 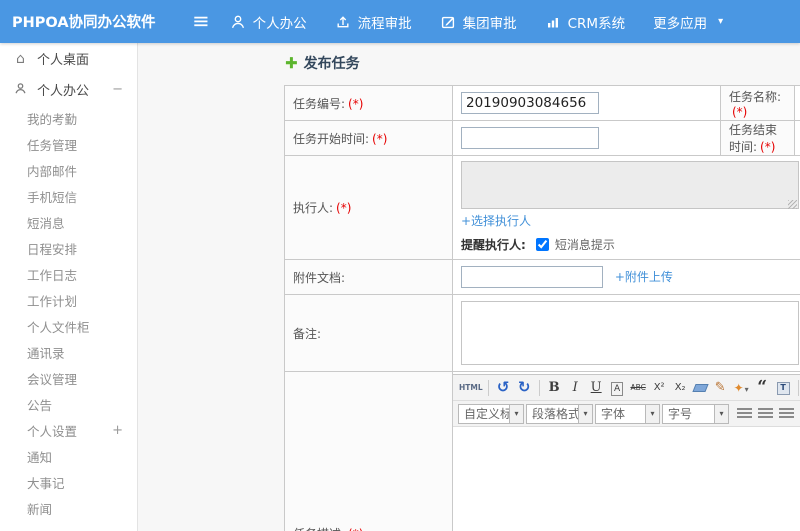 What do you see at coordinates (117, 430) in the screenshot?
I see `expand-icon: +` at bounding box center [117, 430].